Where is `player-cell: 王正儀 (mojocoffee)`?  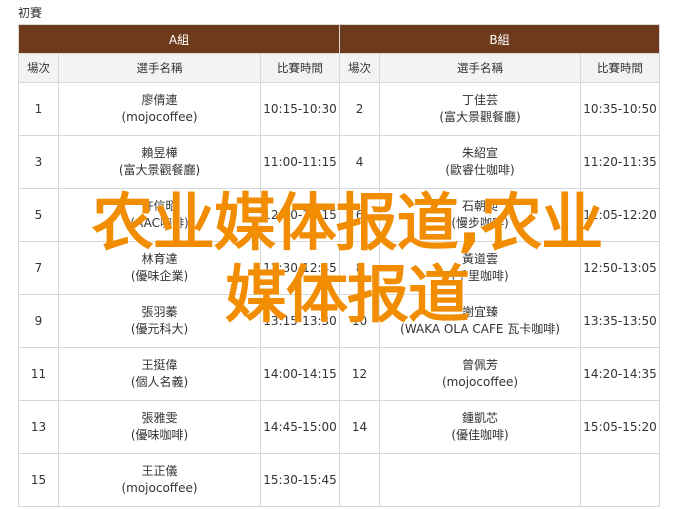 player-cell: 王正儀 (mojocoffee) is located at coordinates (159, 480).